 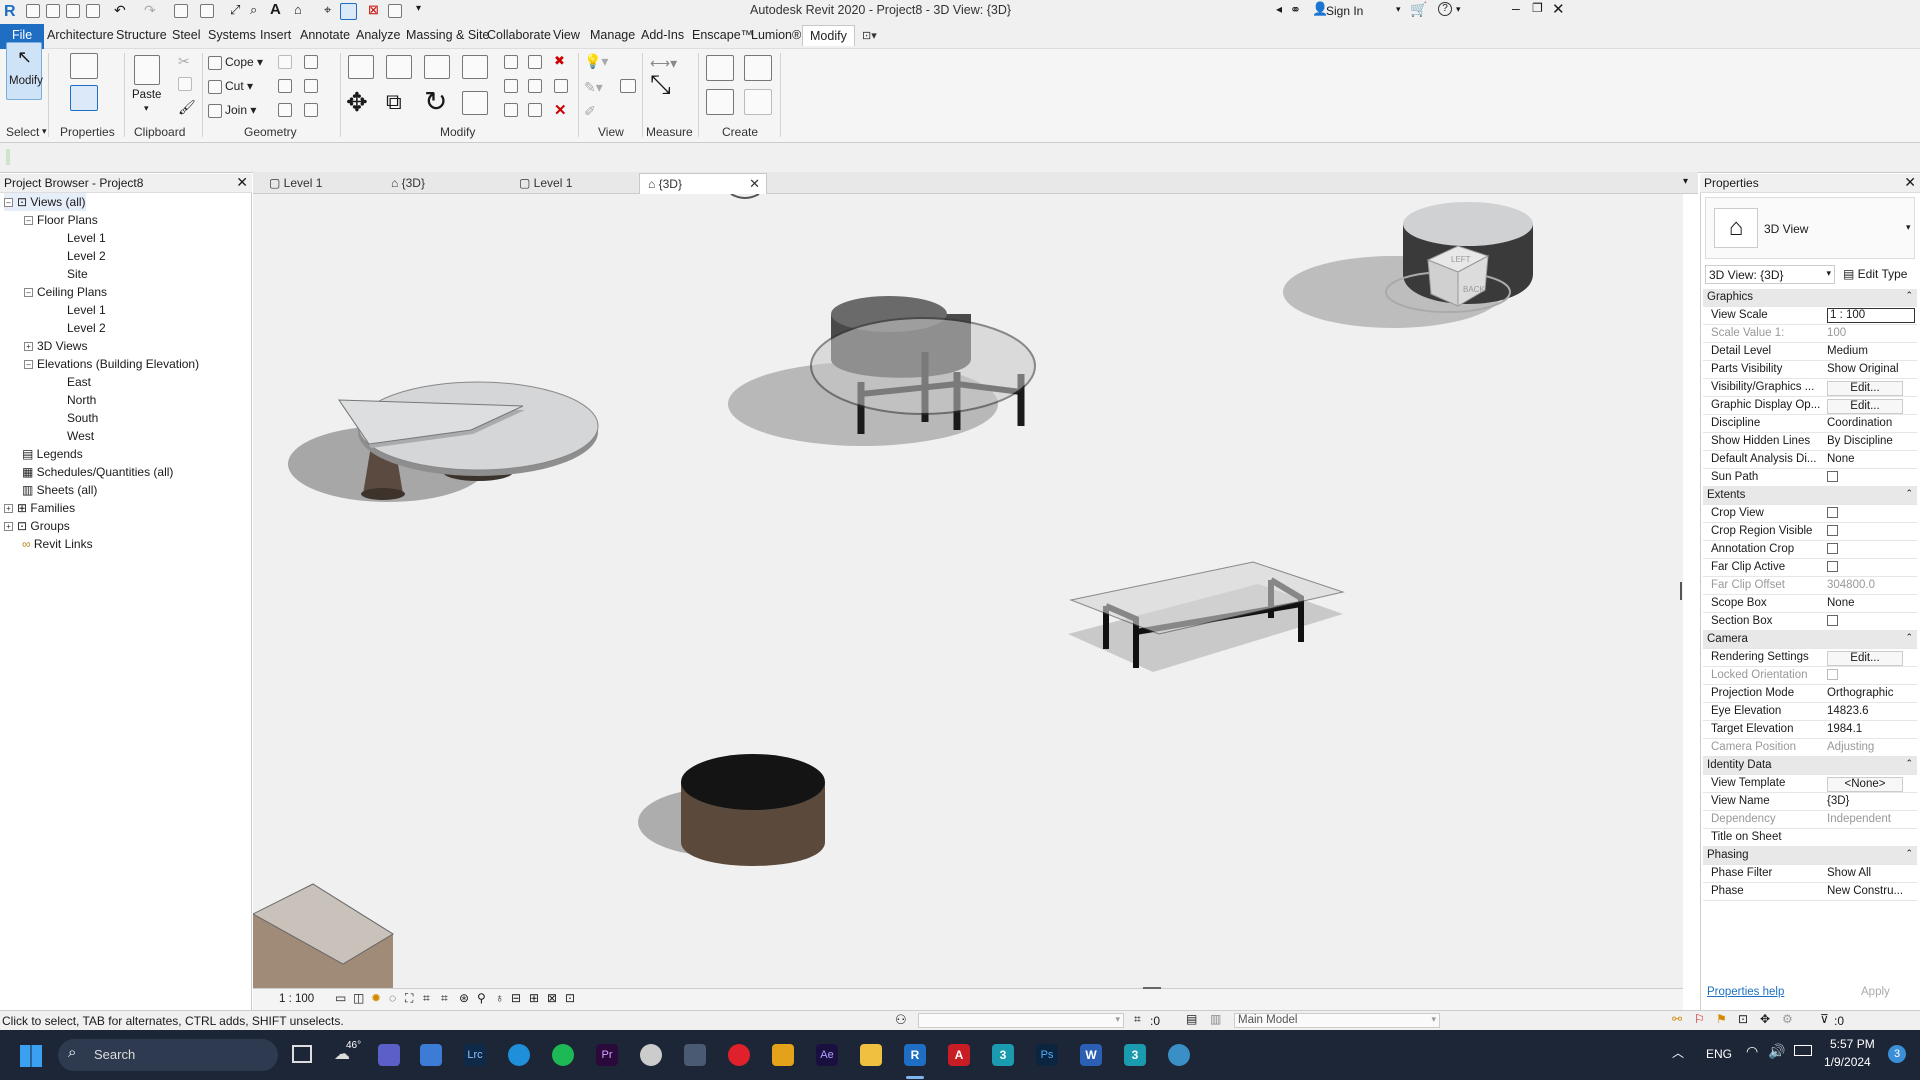 What do you see at coordinates (475, 1055) in the screenshot?
I see `lightroom-classic-icon: Lrc` at bounding box center [475, 1055].